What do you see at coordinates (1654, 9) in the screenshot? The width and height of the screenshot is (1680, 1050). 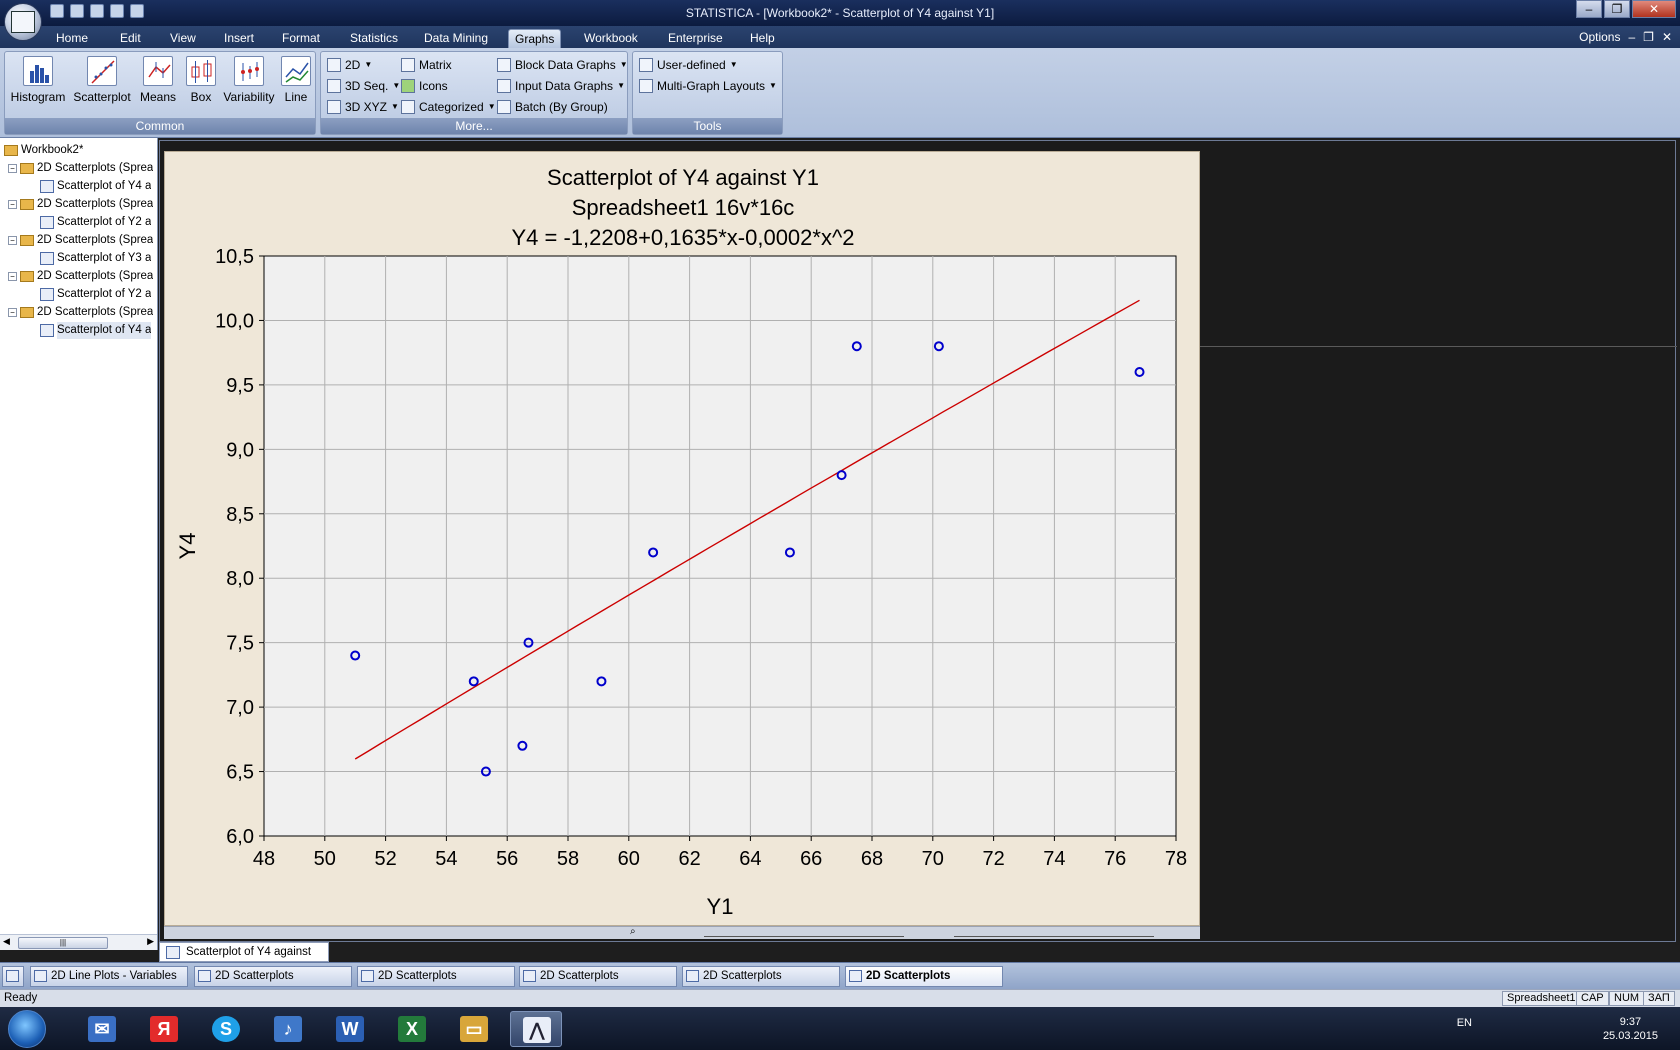 I see `close-button: ✕` at bounding box center [1654, 9].